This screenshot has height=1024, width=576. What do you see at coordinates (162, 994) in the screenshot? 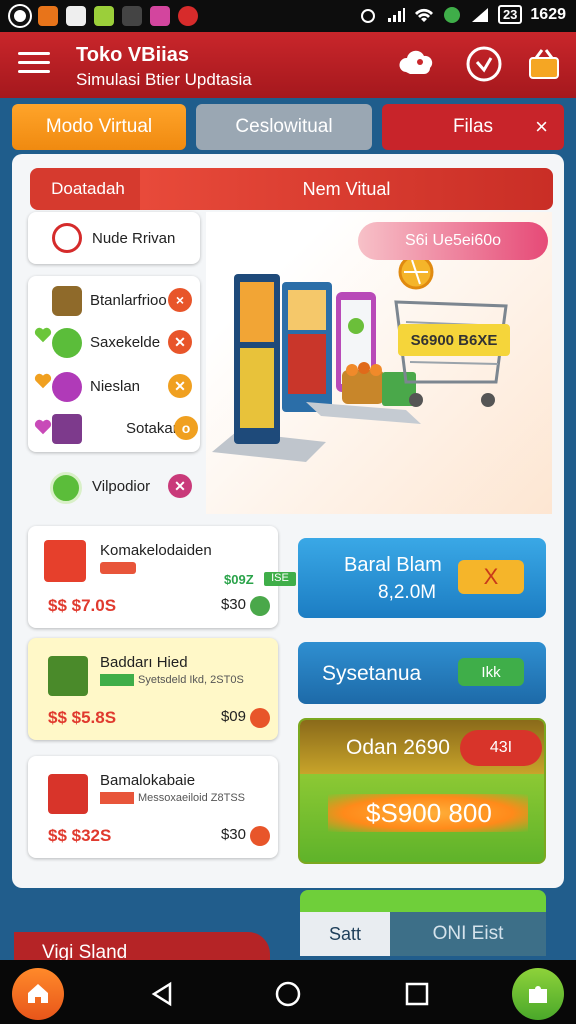
I see `back-icon` at bounding box center [162, 994].